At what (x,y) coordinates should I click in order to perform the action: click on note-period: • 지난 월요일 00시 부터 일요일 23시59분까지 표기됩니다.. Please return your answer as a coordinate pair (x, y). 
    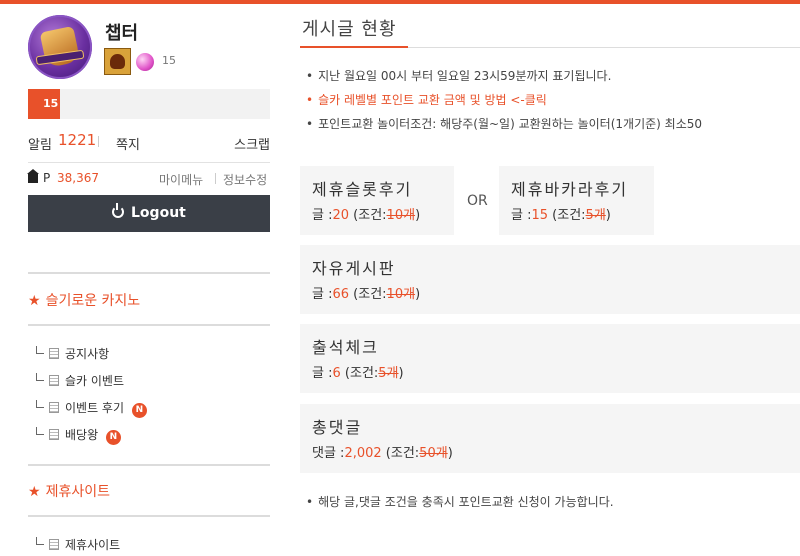
    Looking at the image, I should click on (458, 75).